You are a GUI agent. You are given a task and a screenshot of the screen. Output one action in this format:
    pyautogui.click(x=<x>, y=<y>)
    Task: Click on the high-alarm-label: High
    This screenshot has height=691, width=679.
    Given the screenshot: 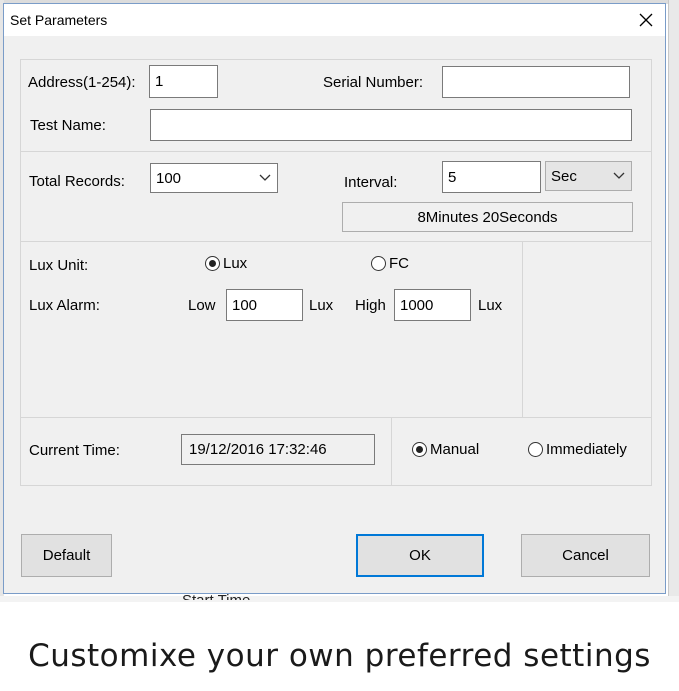 What is the action you would take?
    pyautogui.click(x=370, y=305)
    